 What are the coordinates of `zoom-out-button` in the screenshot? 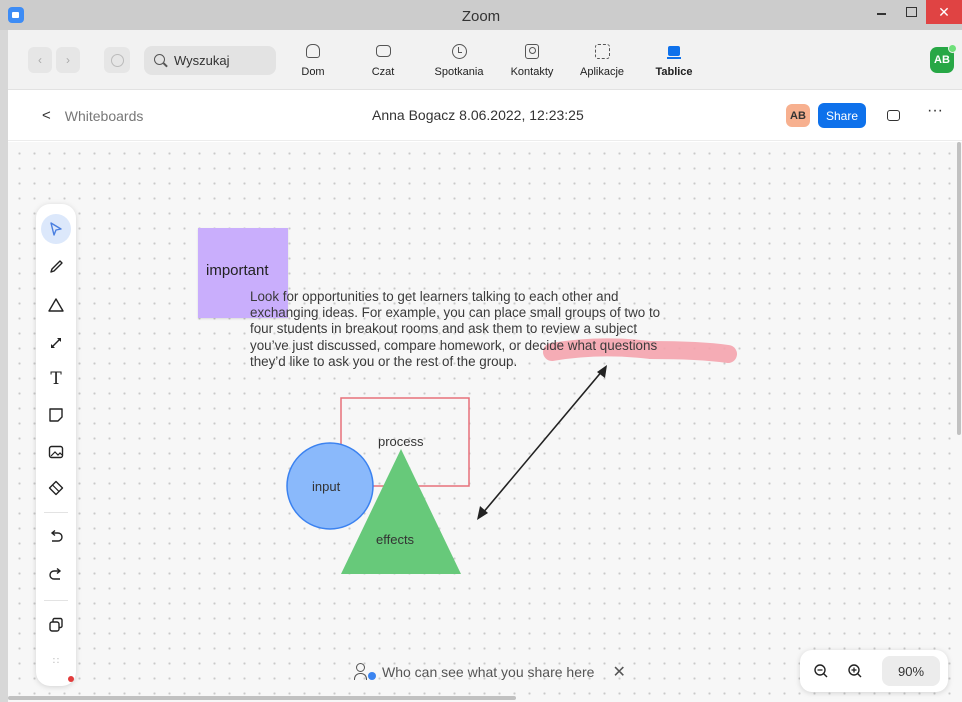 It's located at (821, 671).